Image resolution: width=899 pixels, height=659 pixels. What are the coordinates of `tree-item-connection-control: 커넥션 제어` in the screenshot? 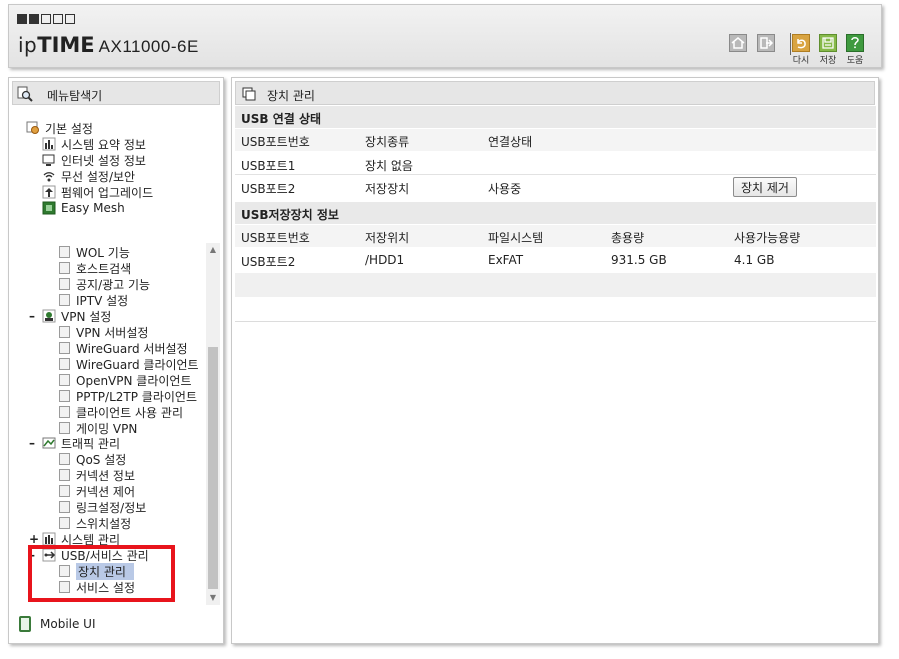 It's located at (97, 491).